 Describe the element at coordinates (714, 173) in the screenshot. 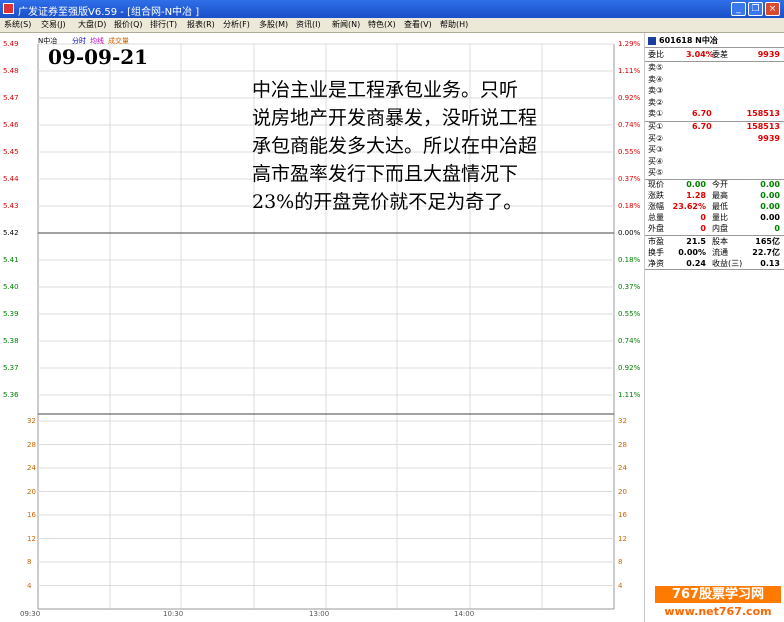

I see `bid-row: 买⑤` at that location.